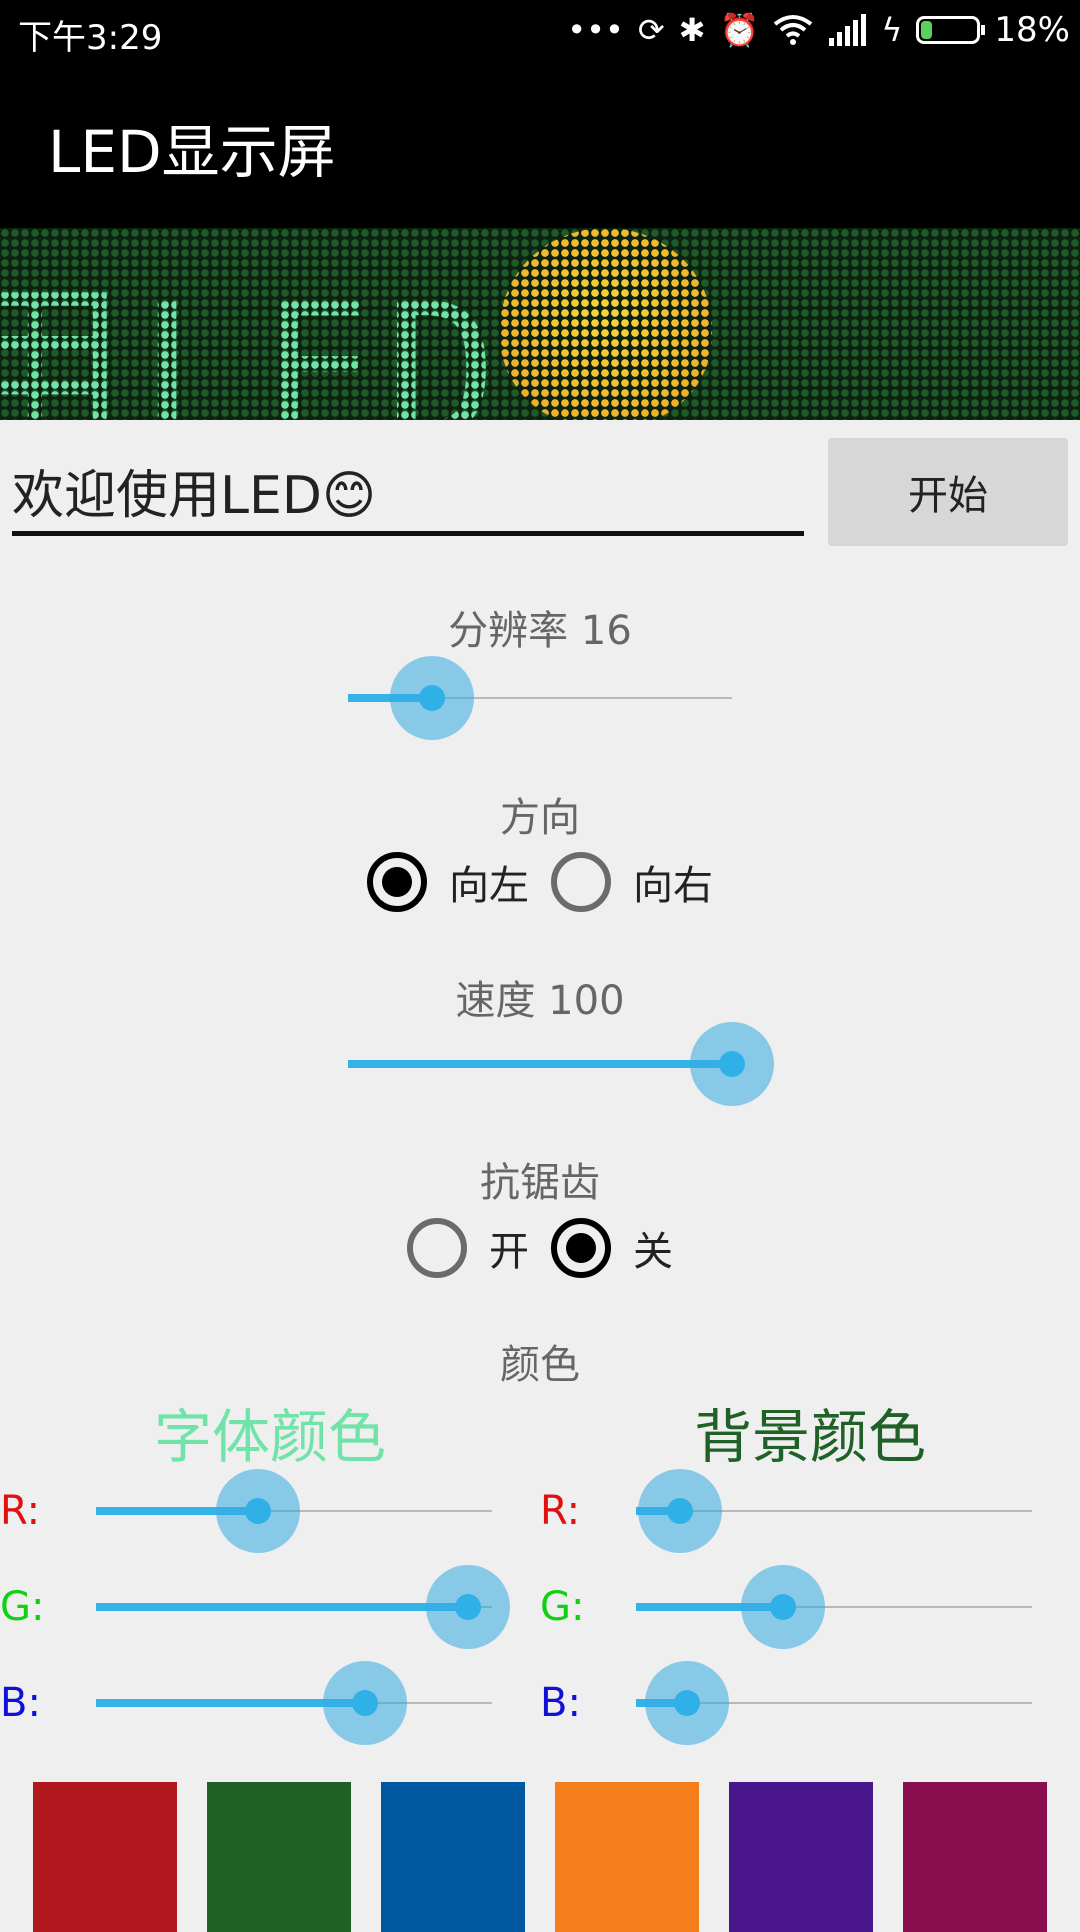 This screenshot has width=1080, height=1932. I want to click on message-field-wrap, so click(408, 493).